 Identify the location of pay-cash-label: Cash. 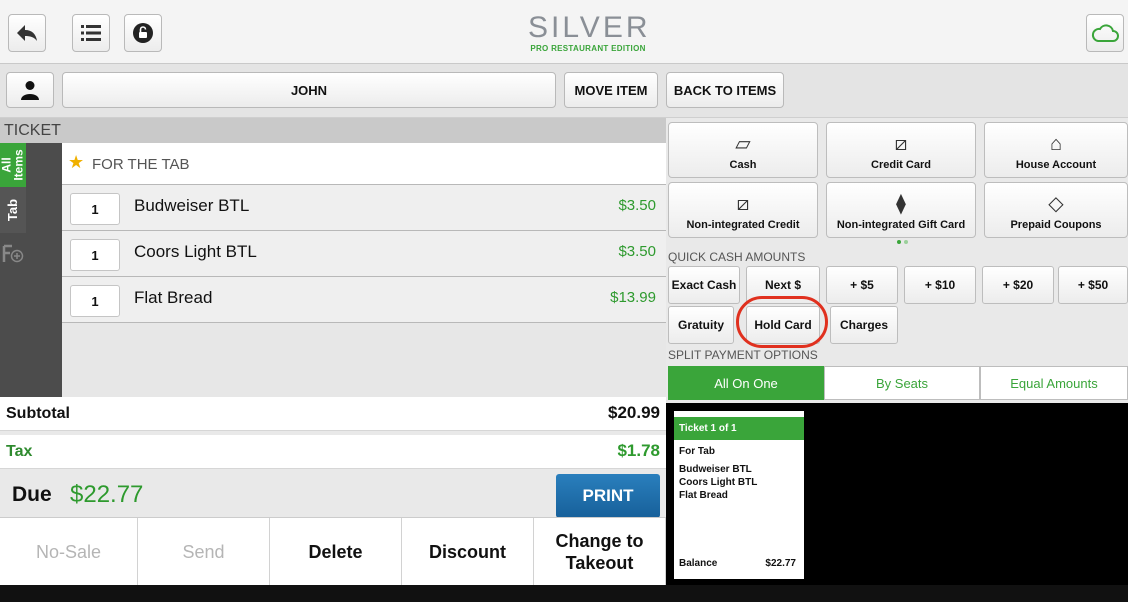
(743, 165).